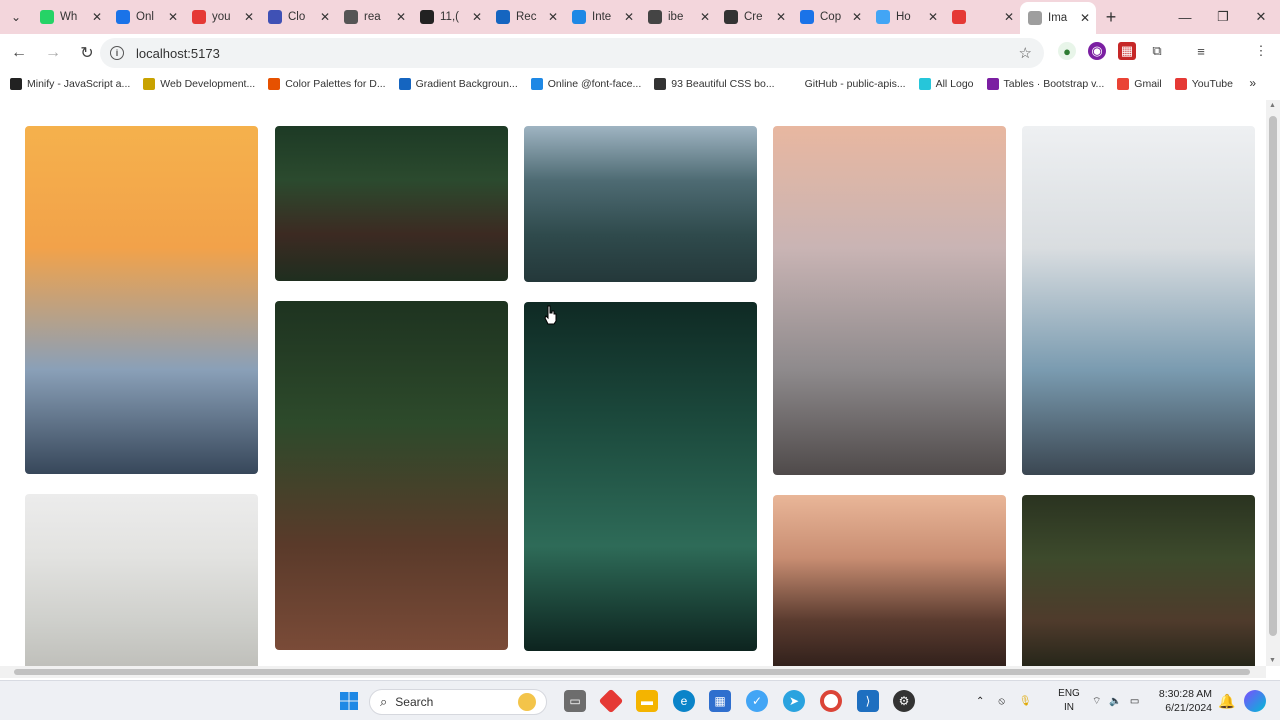  Describe the element at coordinates (640, 476) in the screenshot. I see `gallery-photo-green-leaves` at that location.